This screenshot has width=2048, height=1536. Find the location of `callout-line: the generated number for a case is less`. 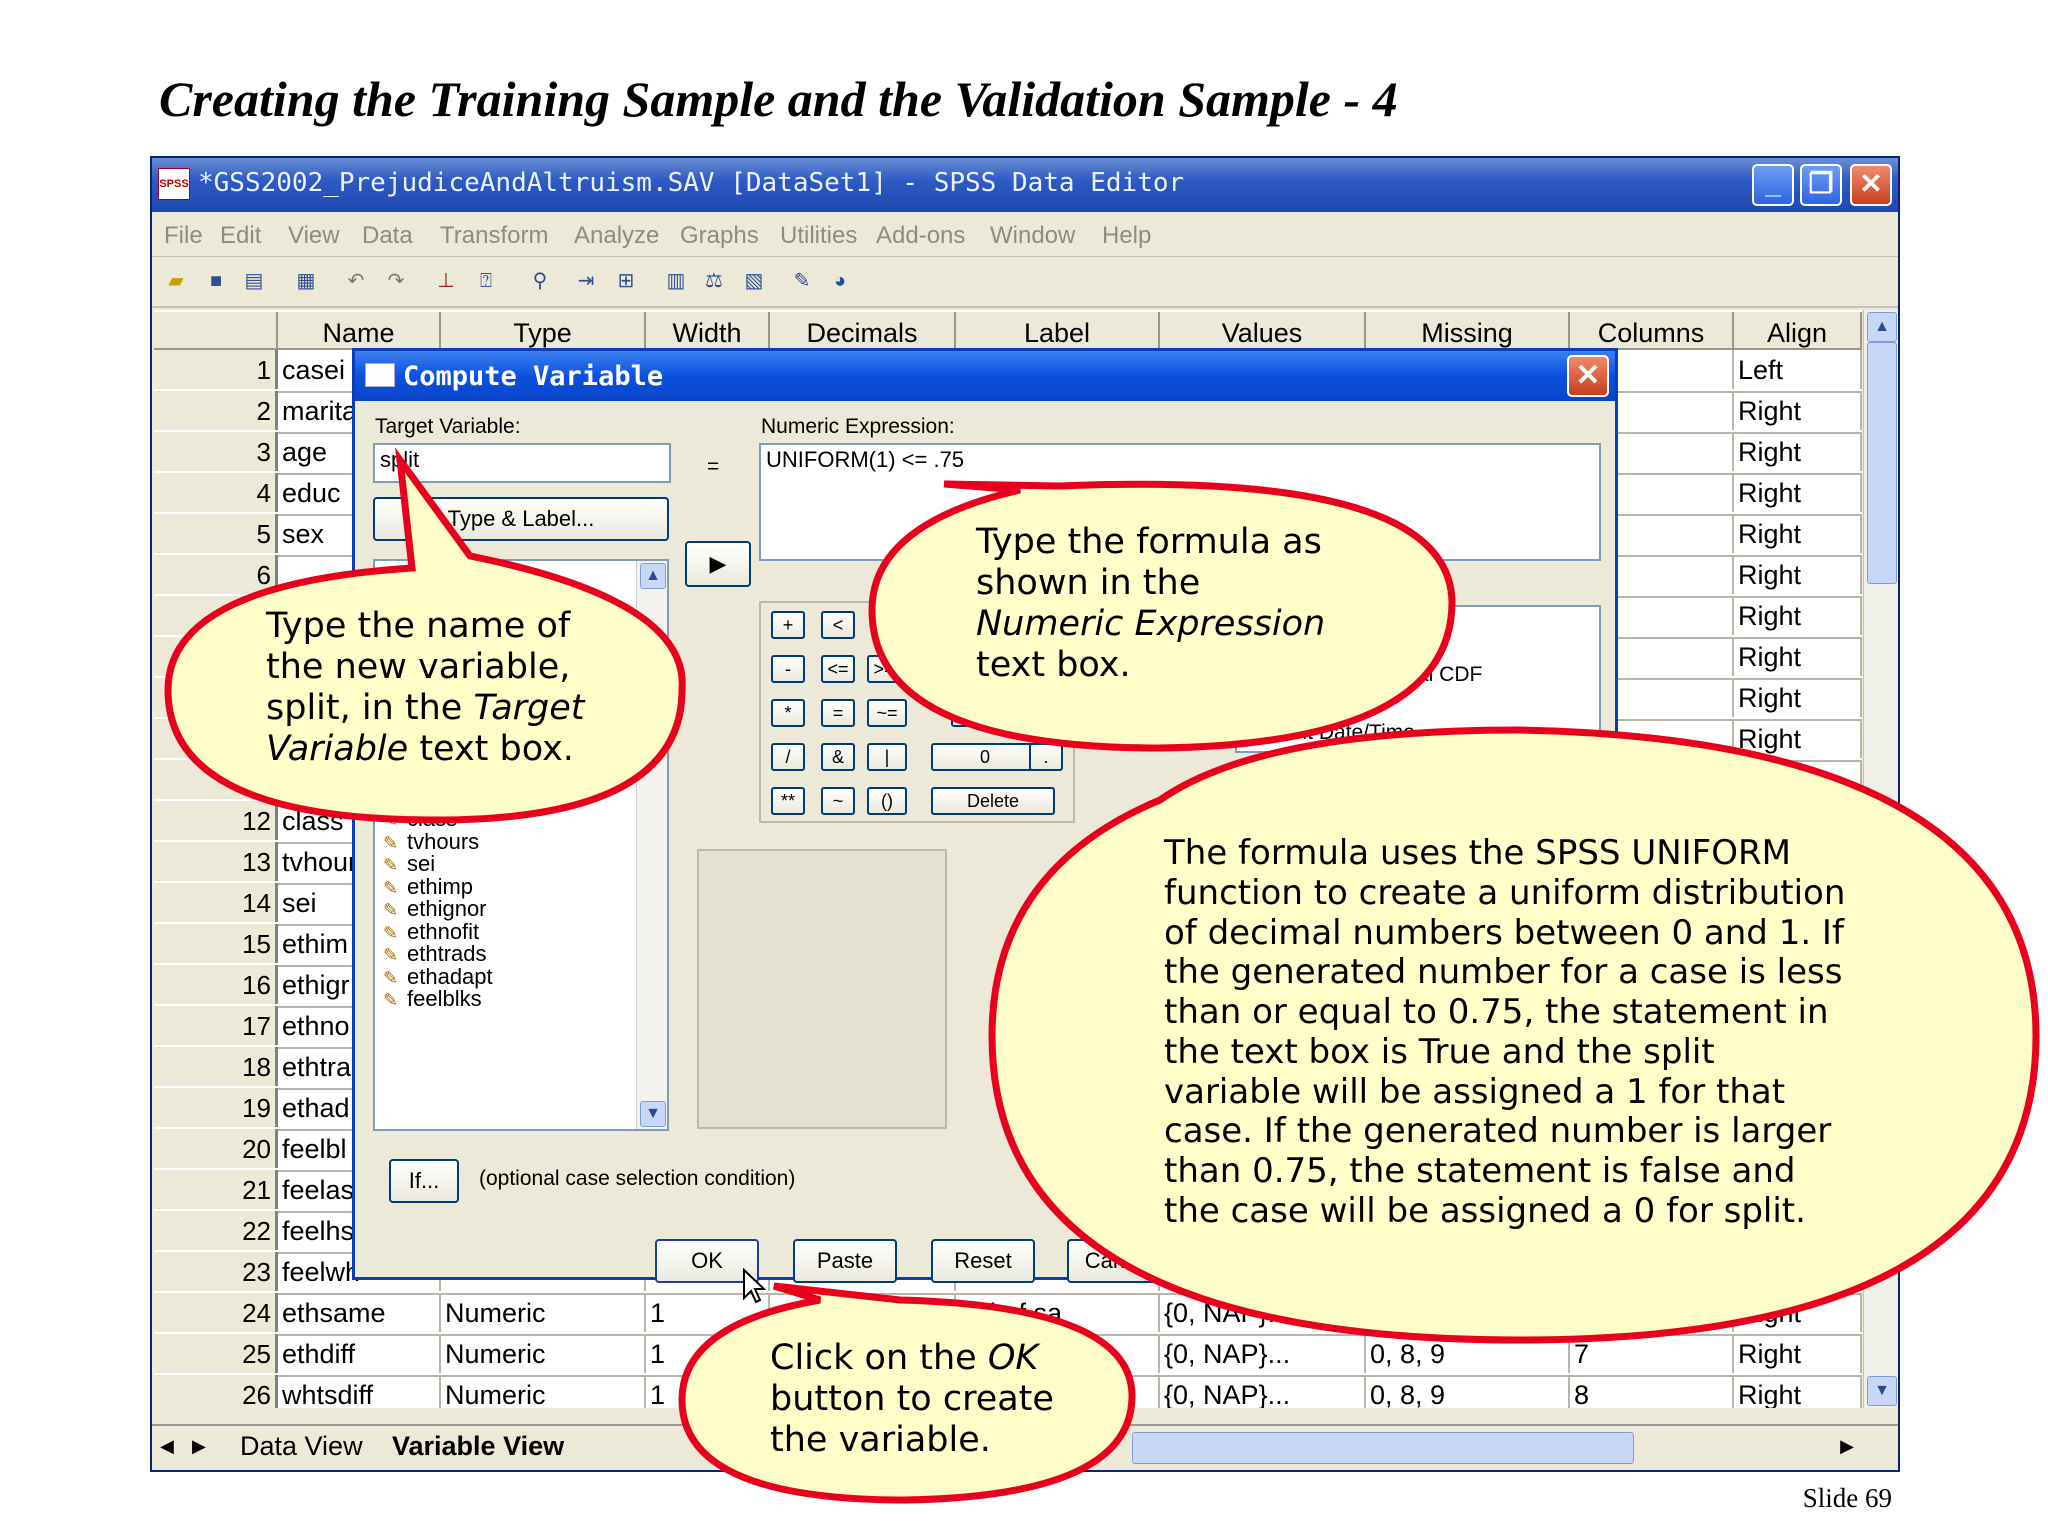

callout-line: the generated number for a case is less is located at coordinates (1503, 972).